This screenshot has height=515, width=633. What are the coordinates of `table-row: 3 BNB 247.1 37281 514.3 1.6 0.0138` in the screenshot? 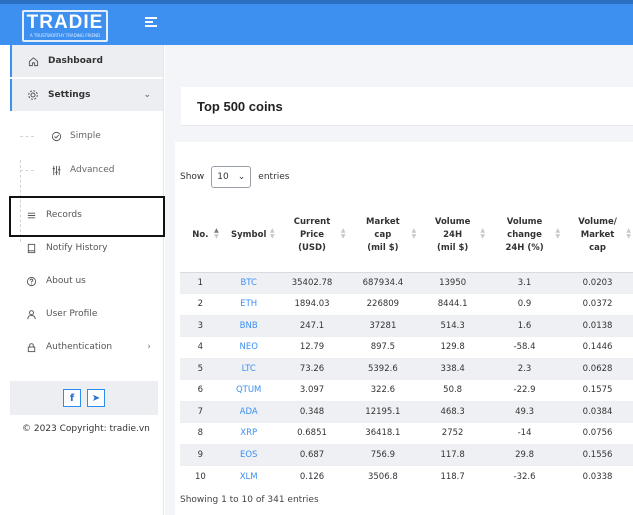 It's located at (406, 325).